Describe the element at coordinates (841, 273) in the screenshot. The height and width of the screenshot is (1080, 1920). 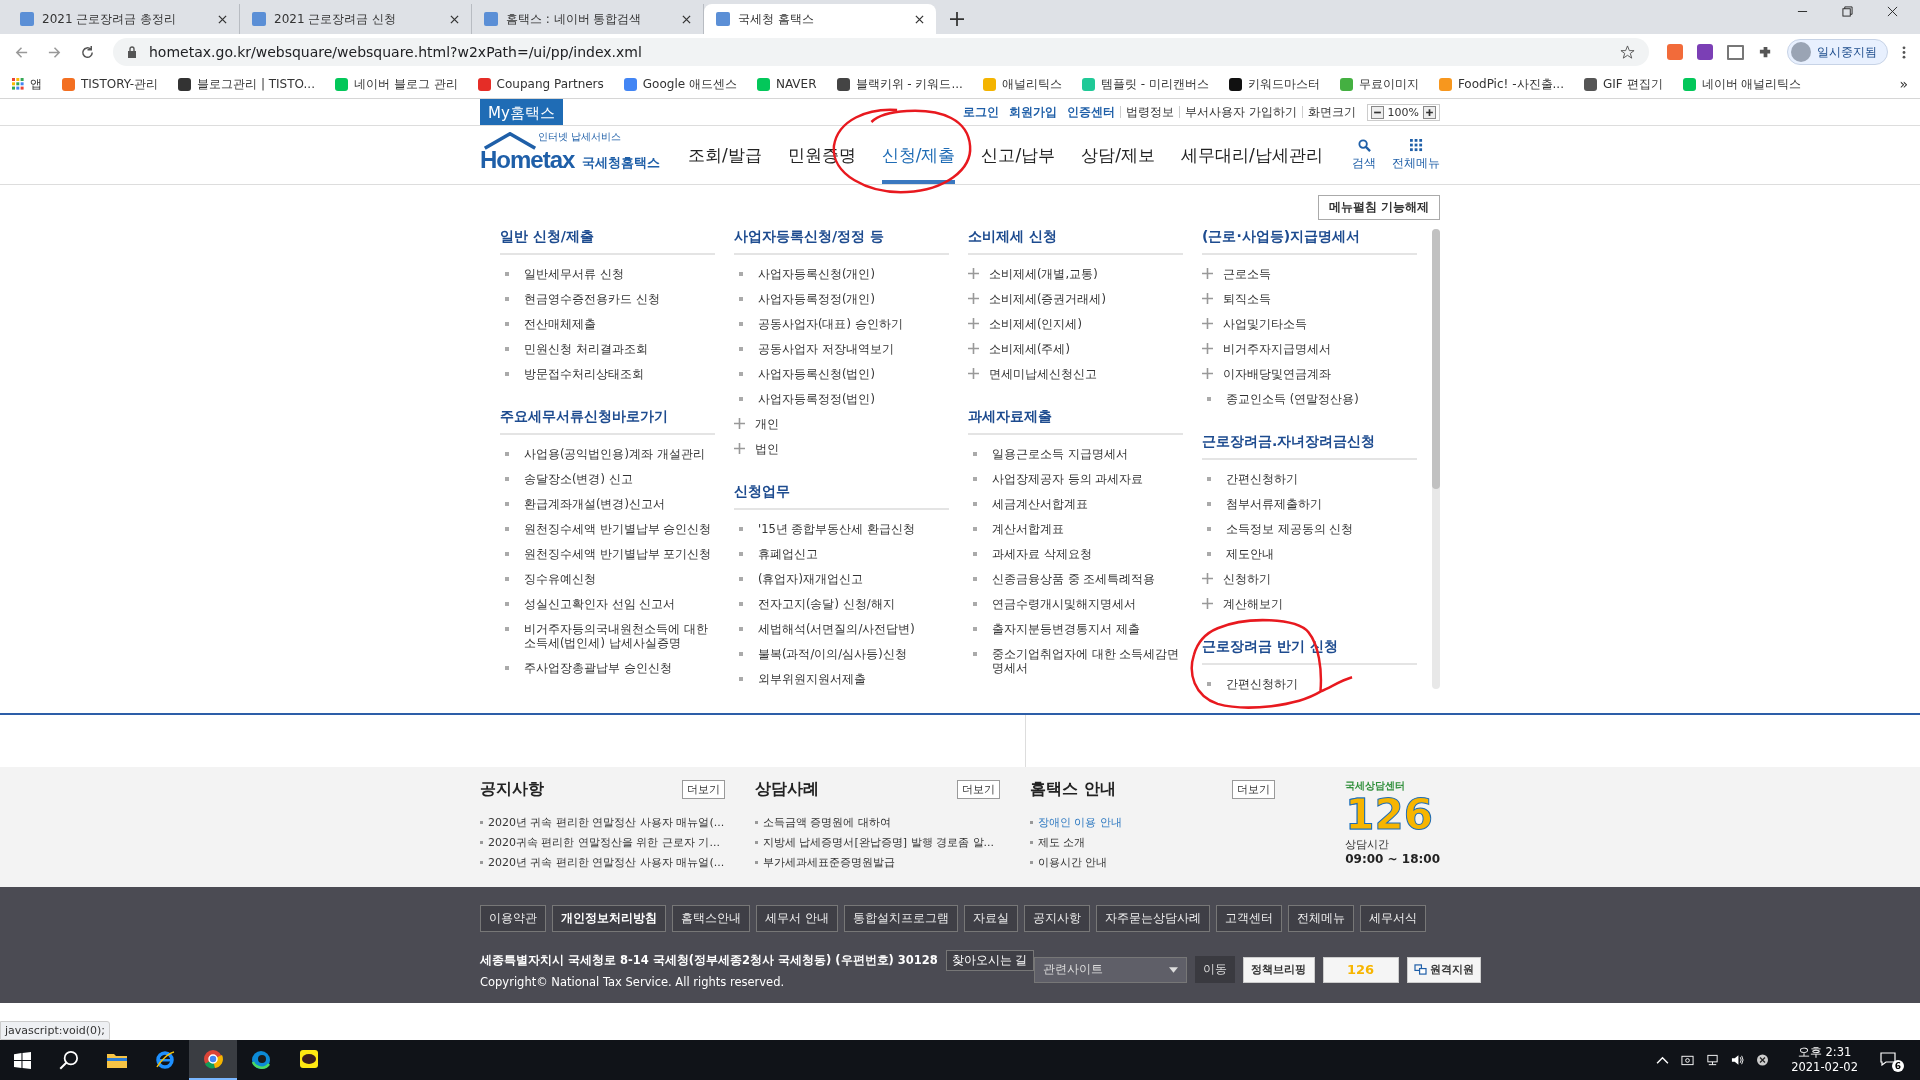
I see `menu-item: 사업자등록신청(개인)` at that location.